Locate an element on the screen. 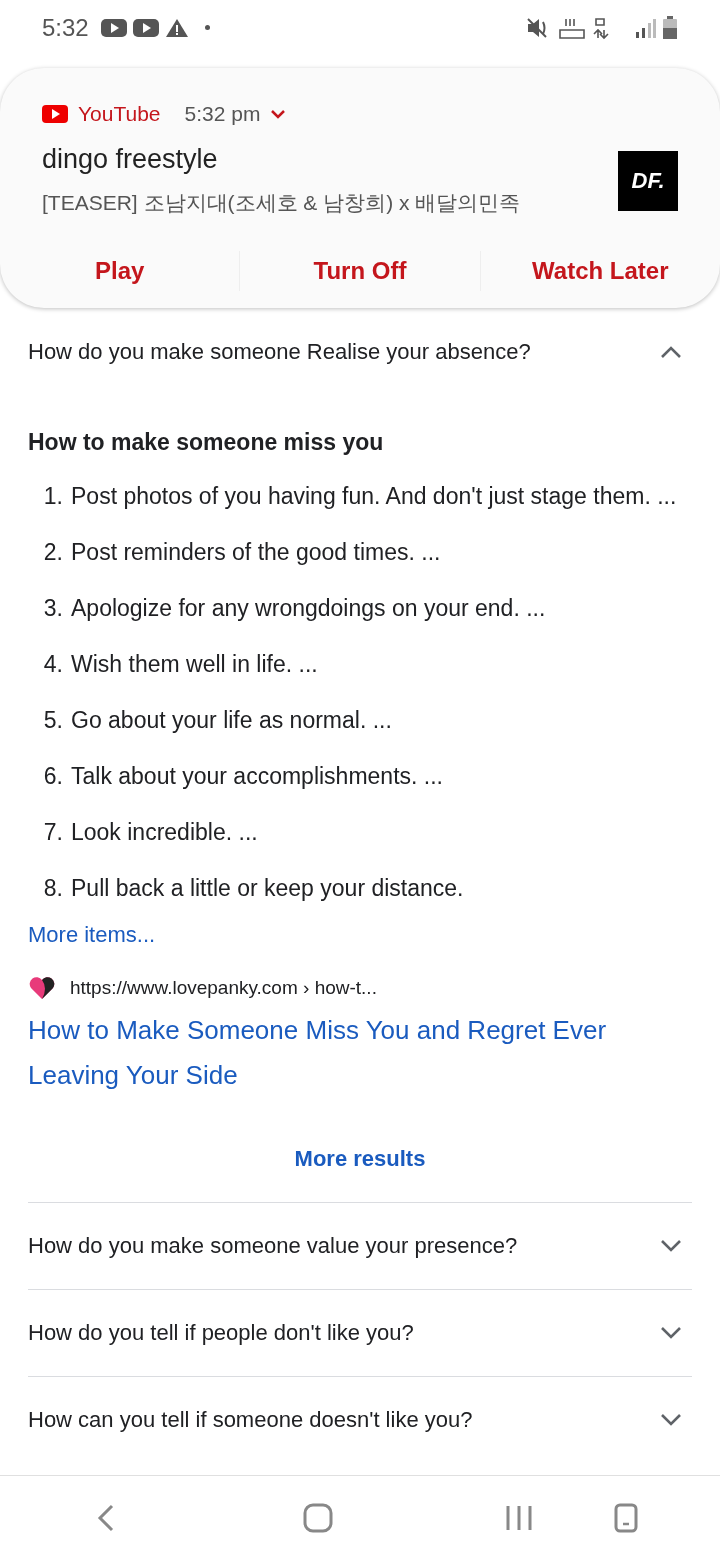  item-number: 7. is located at coordinates (52, 832).